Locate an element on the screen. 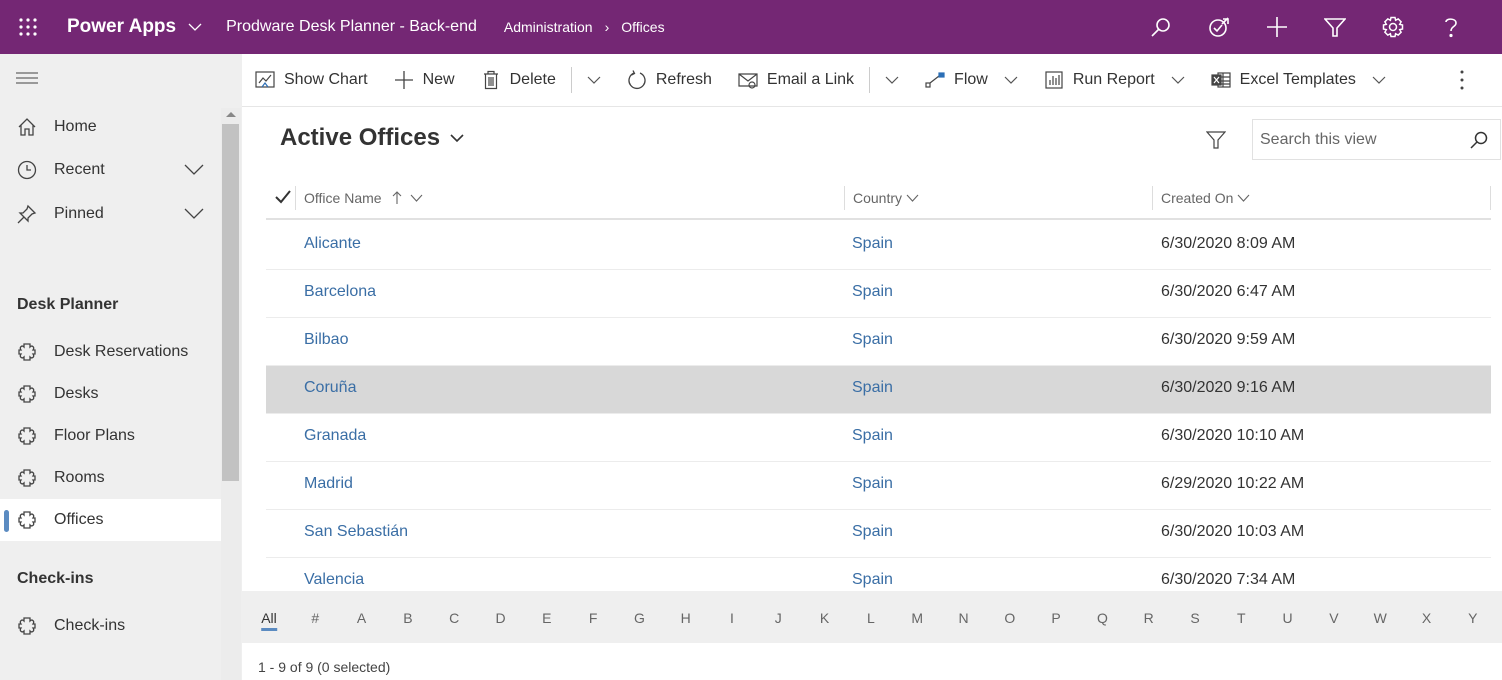 This screenshot has width=1502, height=680. jump-bar-letter: # is located at coordinates (315, 618).